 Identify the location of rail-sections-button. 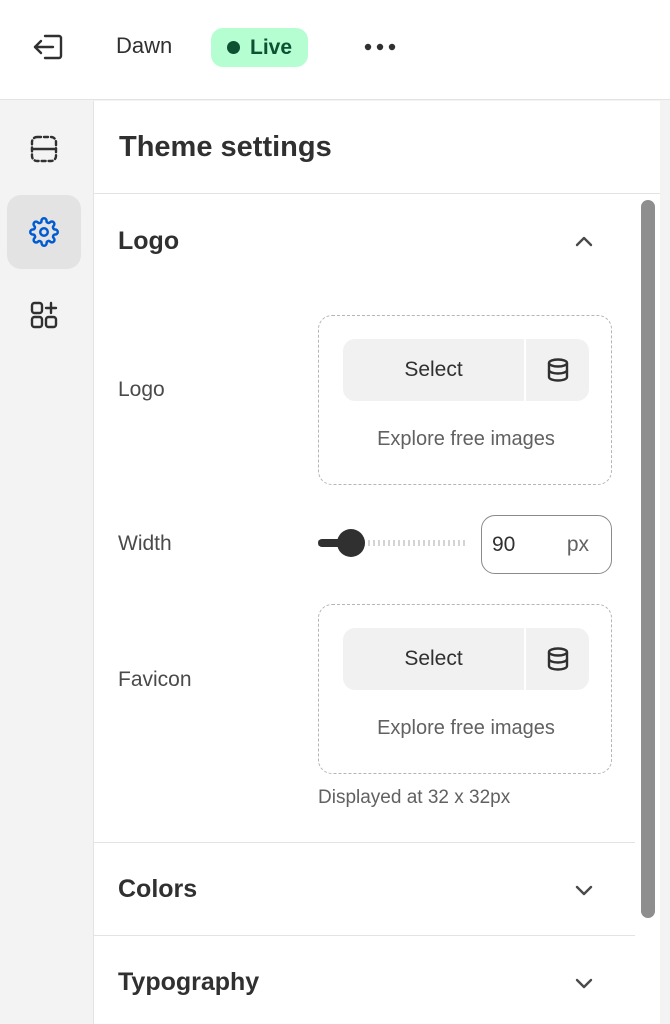
(44, 149).